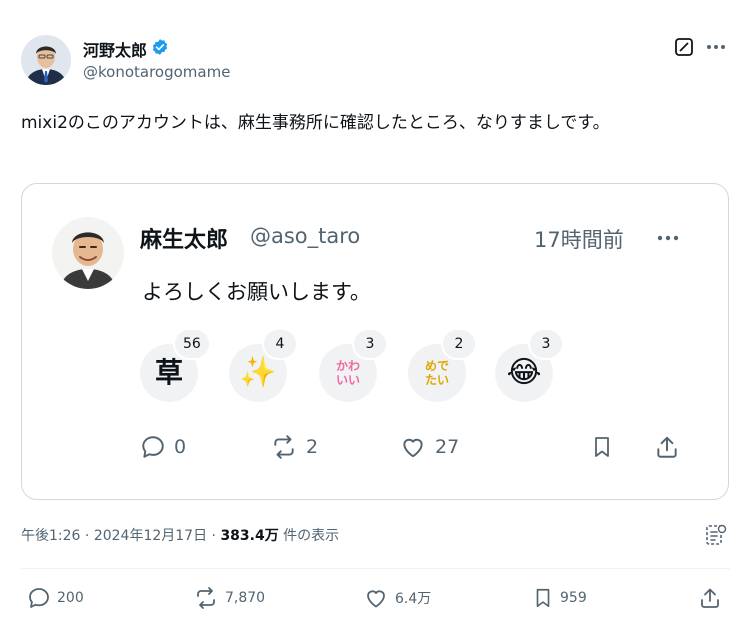  What do you see at coordinates (180, 447) in the screenshot?
I see `embedded-reply-count: 0` at bounding box center [180, 447].